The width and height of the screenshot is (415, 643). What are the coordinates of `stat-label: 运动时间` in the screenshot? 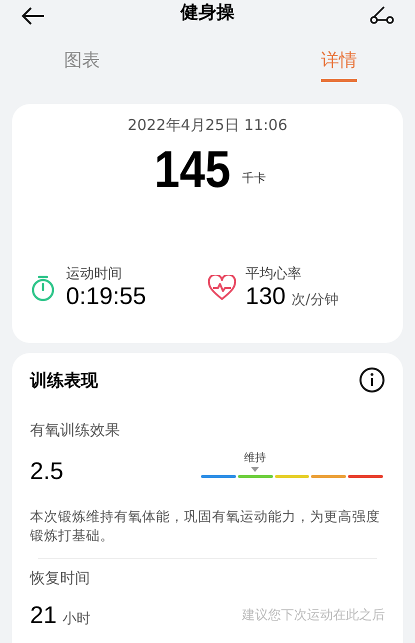 It's located at (94, 274).